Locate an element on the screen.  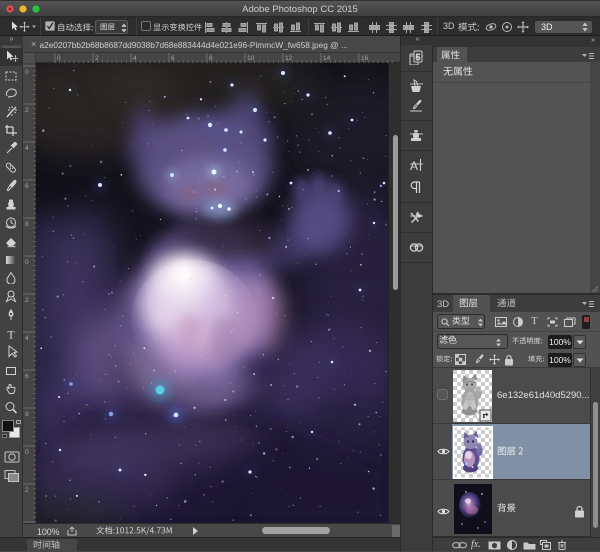
svg-text: 10 is located at coordinates (251, 58).